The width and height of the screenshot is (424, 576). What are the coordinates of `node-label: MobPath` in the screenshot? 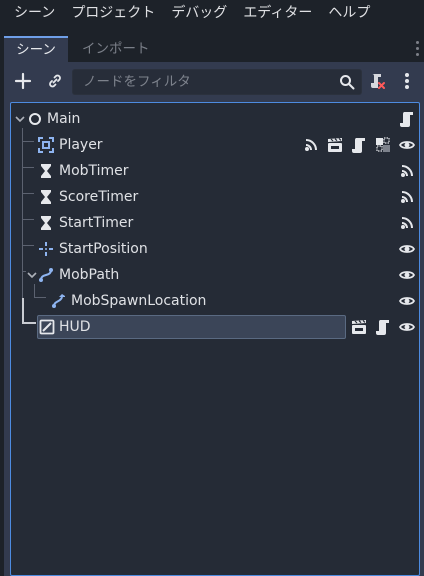 It's located at (89, 275).